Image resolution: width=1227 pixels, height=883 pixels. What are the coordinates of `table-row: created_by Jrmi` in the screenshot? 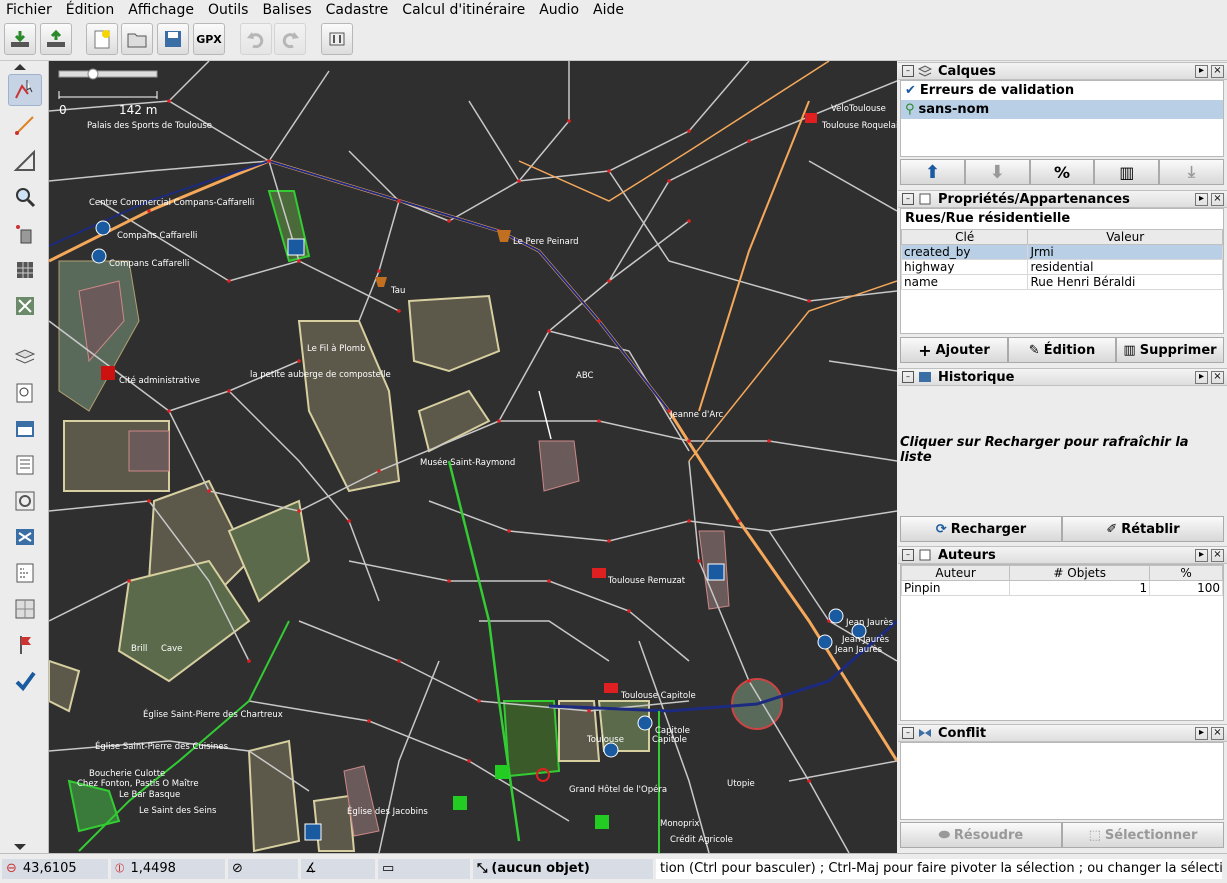 It's located at (1061, 252).